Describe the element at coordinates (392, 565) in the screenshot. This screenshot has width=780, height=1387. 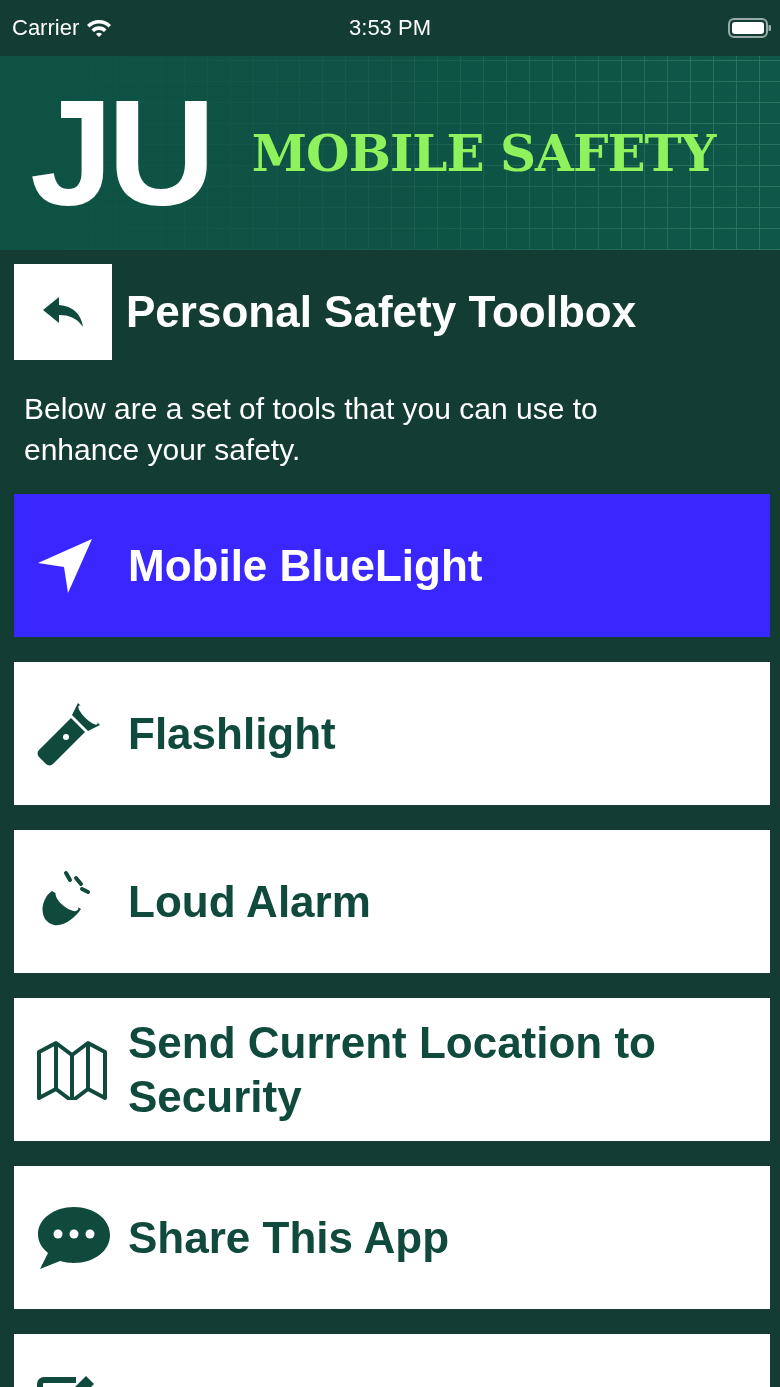
I see `tool-card: Mobile BlueLight` at that location.